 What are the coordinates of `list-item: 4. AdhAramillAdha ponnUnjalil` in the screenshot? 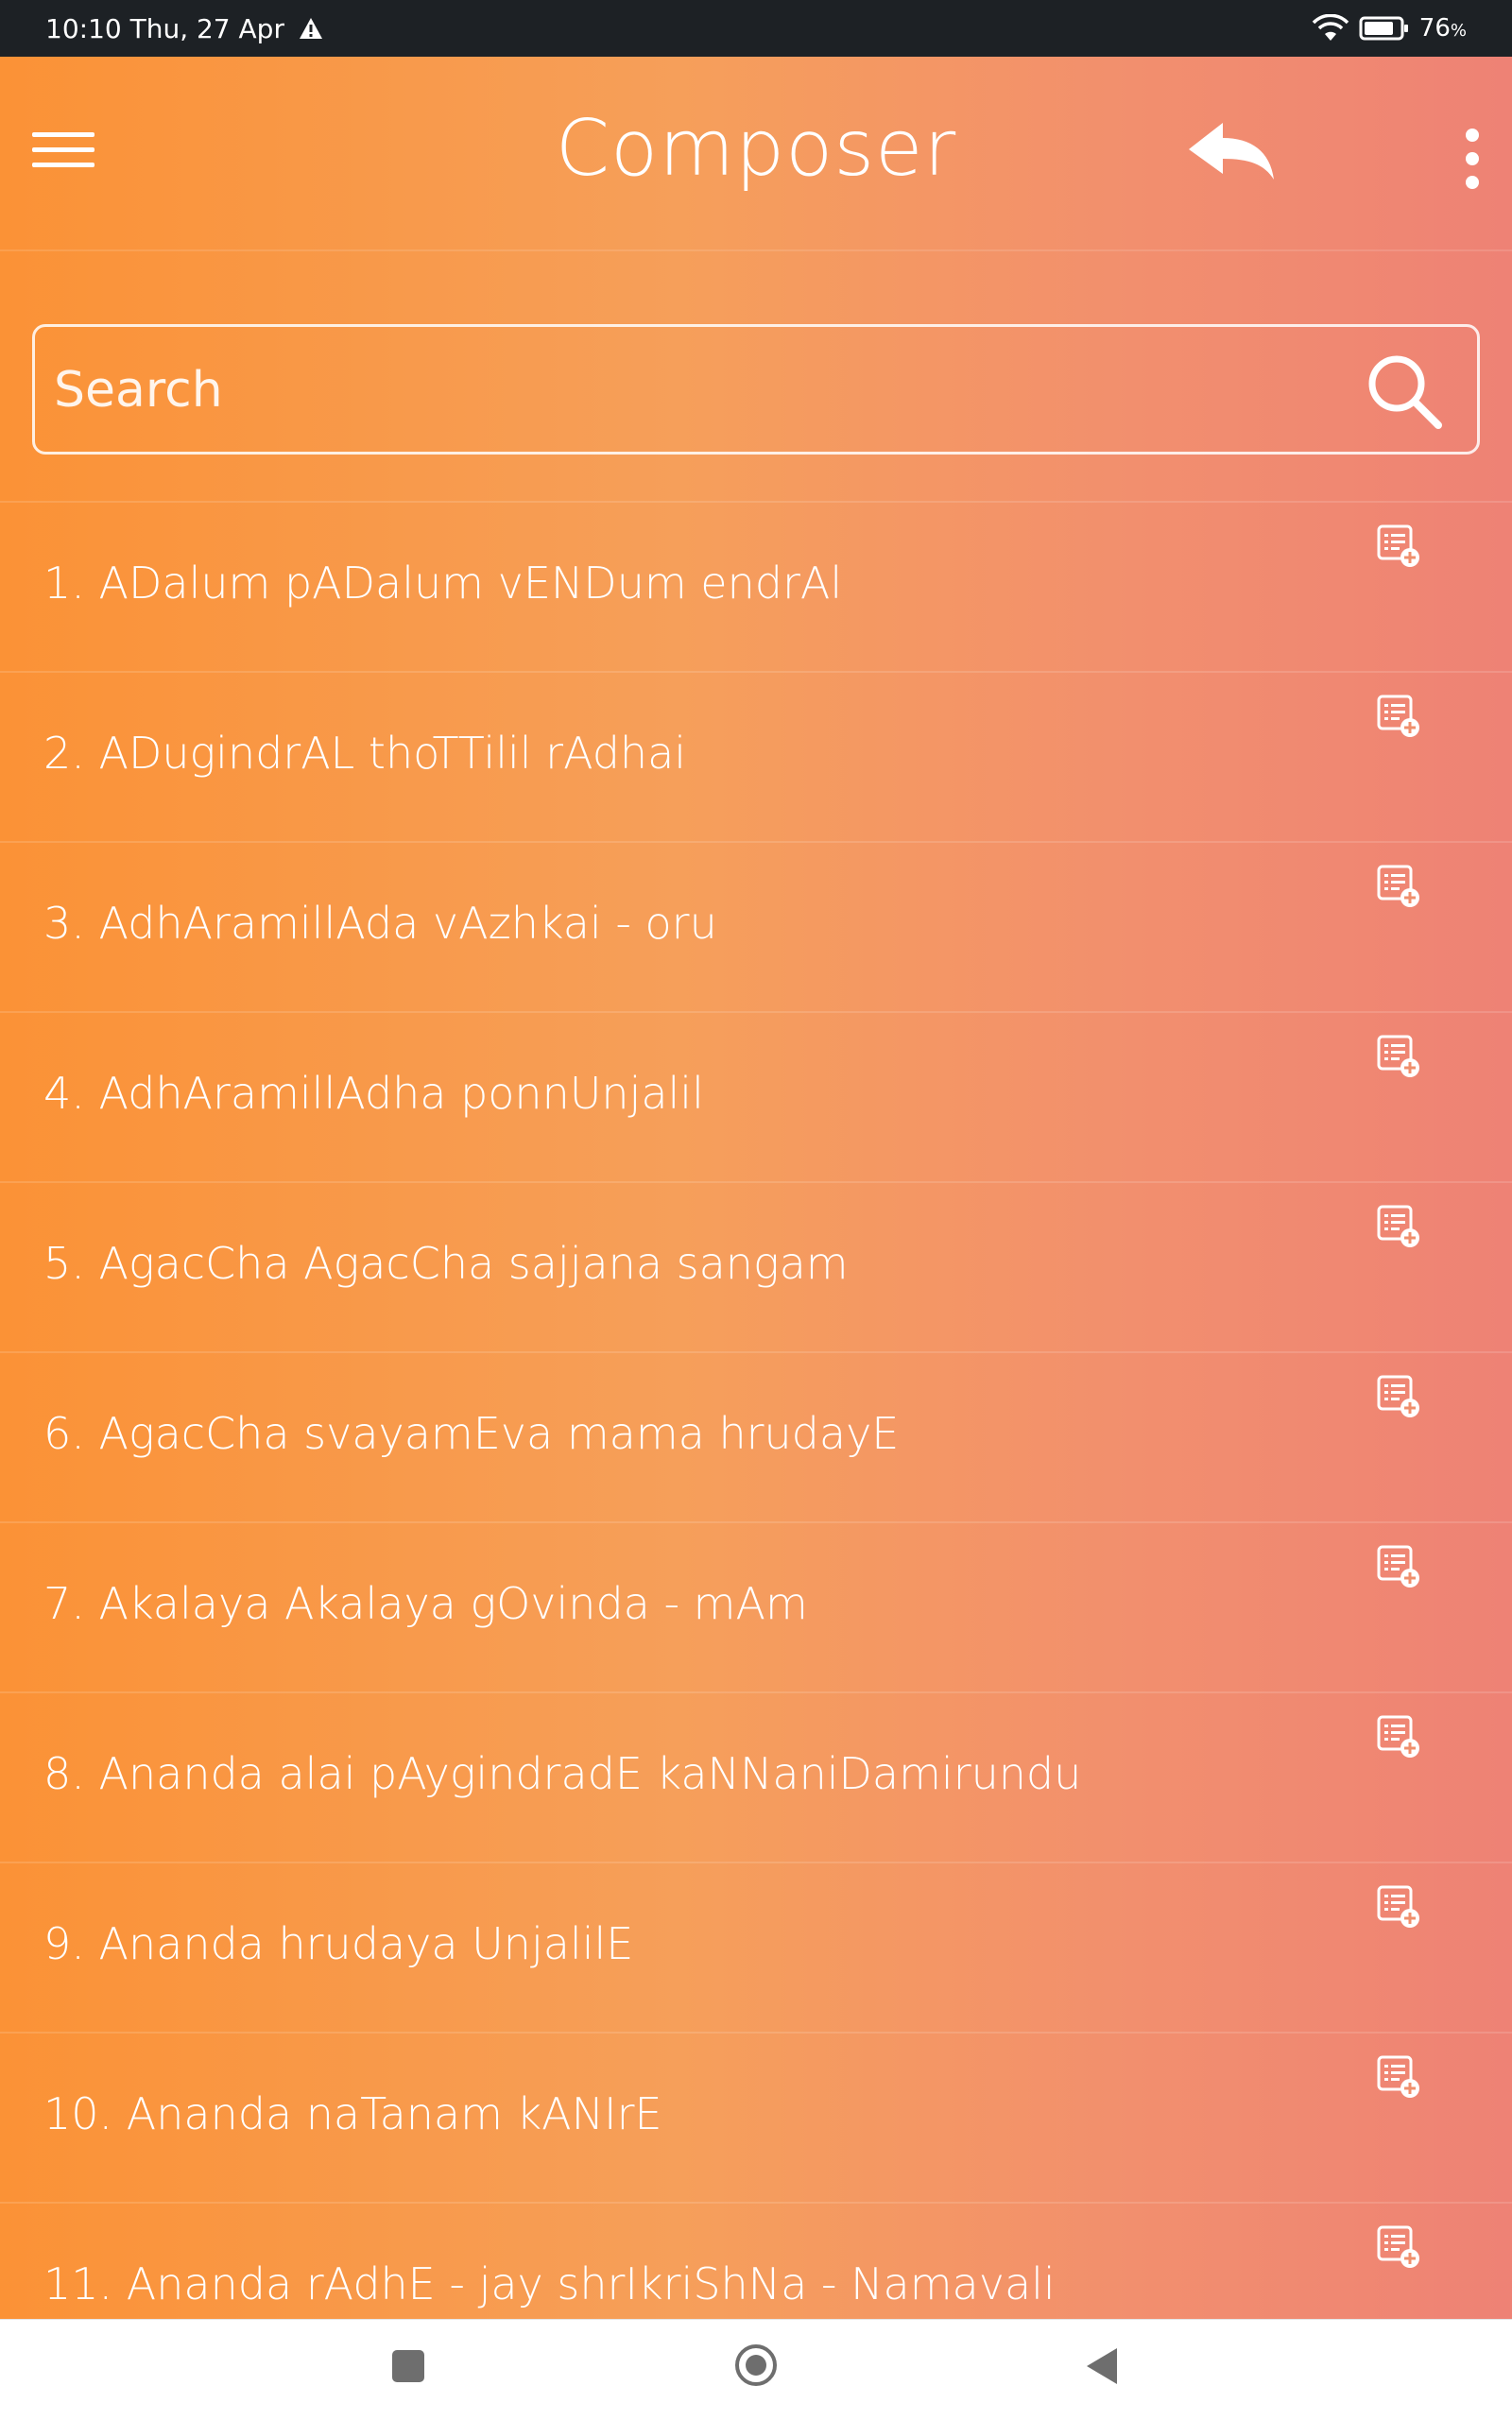 It's located at (756, 1098).